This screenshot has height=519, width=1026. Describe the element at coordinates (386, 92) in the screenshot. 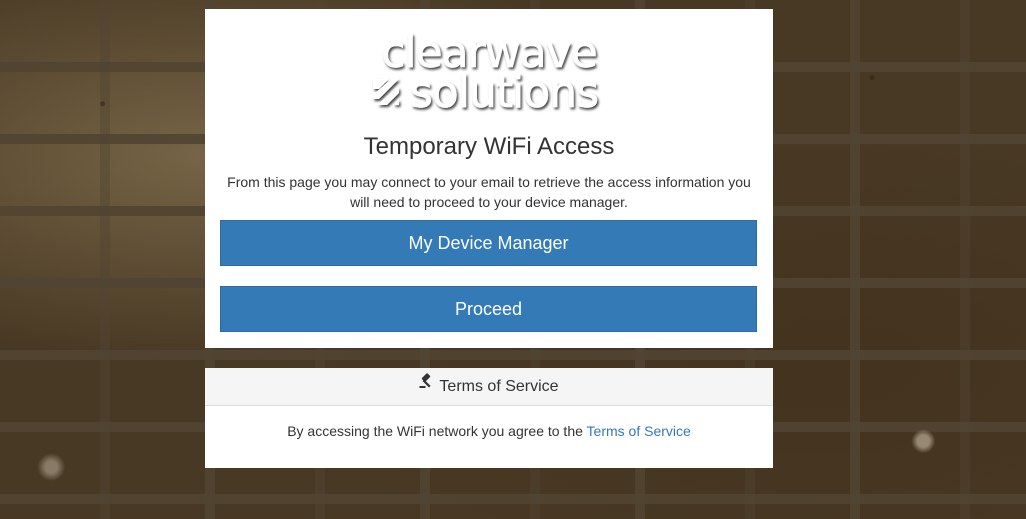

I see `logo-stripes-icon` at that location.